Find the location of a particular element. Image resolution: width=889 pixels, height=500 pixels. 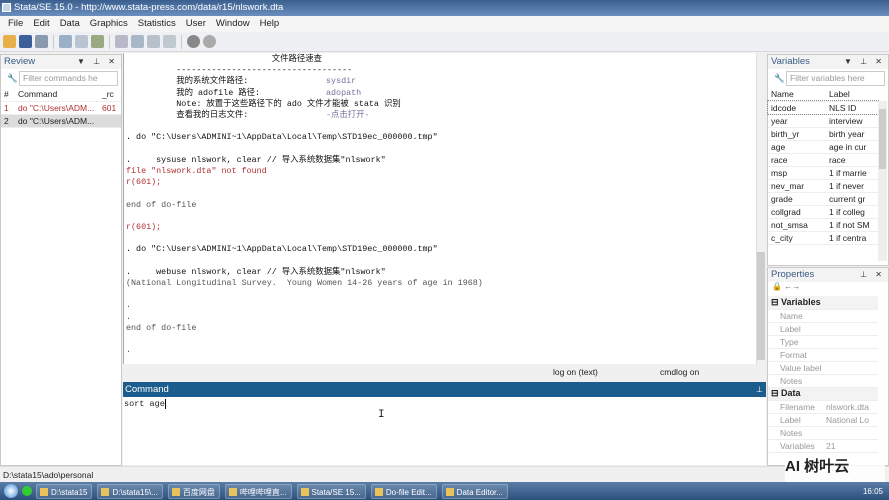

properties-title: Properties is located at coordinates (793, 274).